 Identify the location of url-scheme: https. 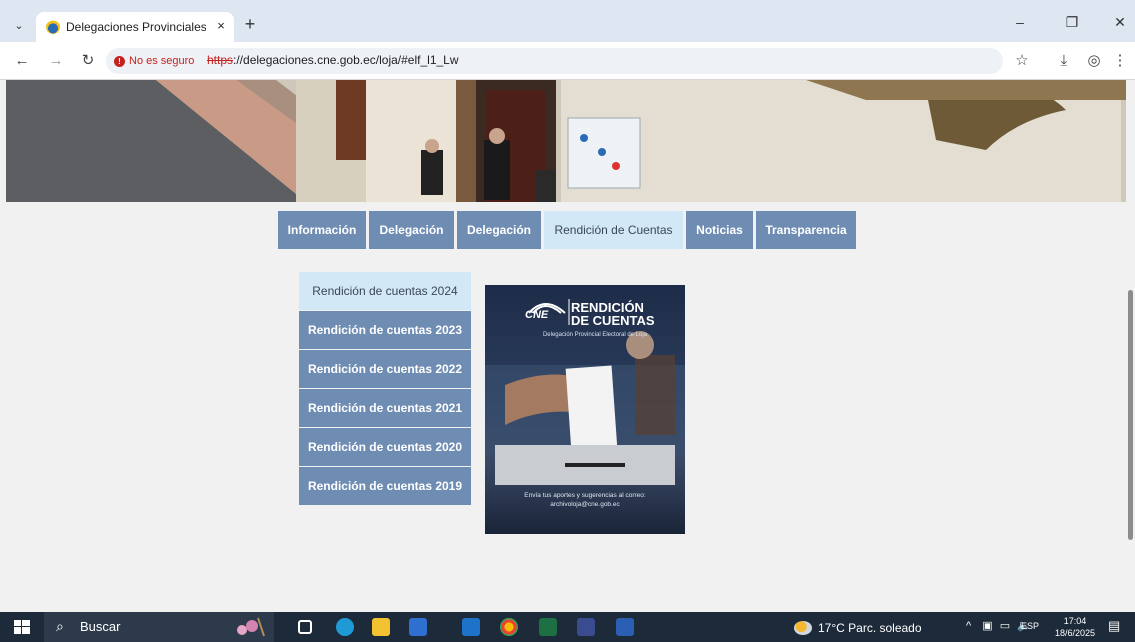
(220, 60).